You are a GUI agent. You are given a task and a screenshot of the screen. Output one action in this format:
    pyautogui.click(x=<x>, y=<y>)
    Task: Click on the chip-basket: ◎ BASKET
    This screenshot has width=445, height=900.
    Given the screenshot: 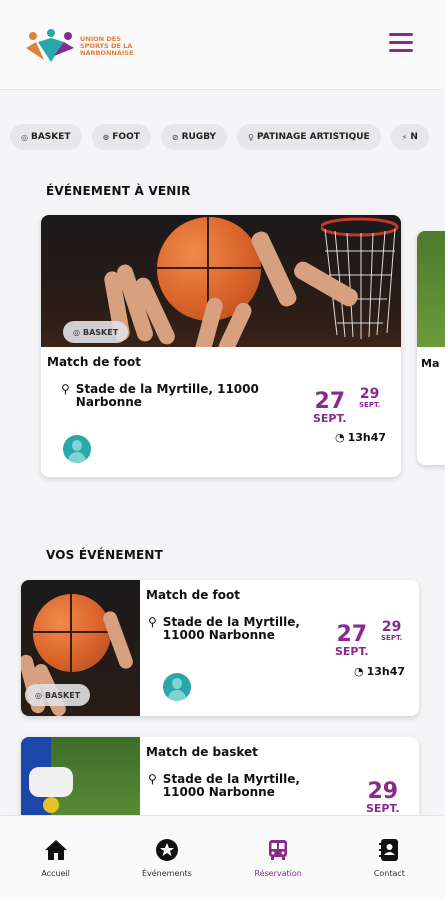 What is the action you would take?
    pyautogui.click(x=46, y=137)
    